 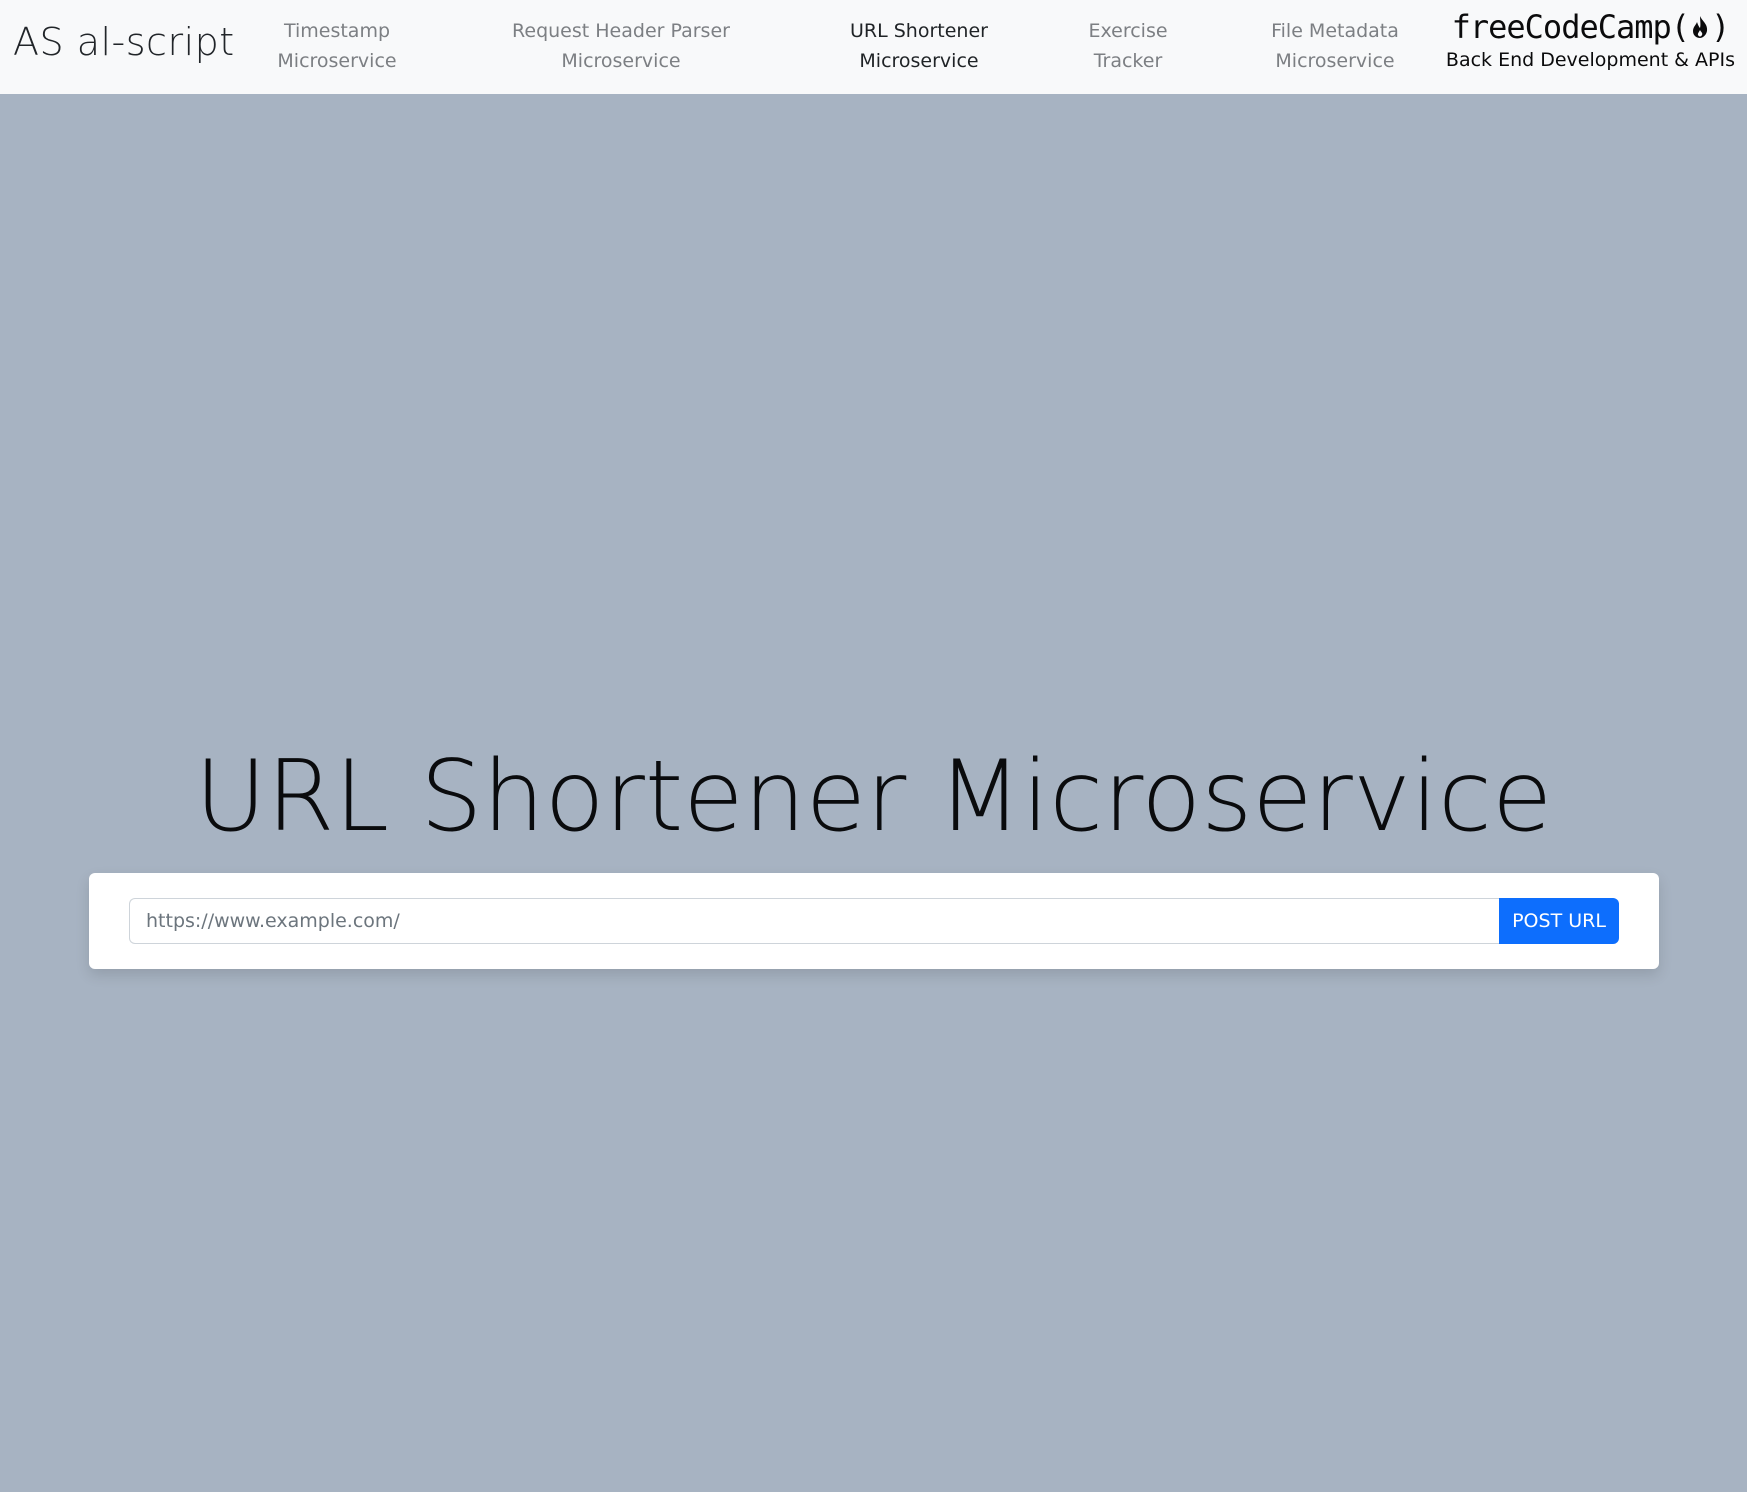 I want to click on nav-link-request-header-parser: Request Header Parser Microservice, so click(x=621, y=46).